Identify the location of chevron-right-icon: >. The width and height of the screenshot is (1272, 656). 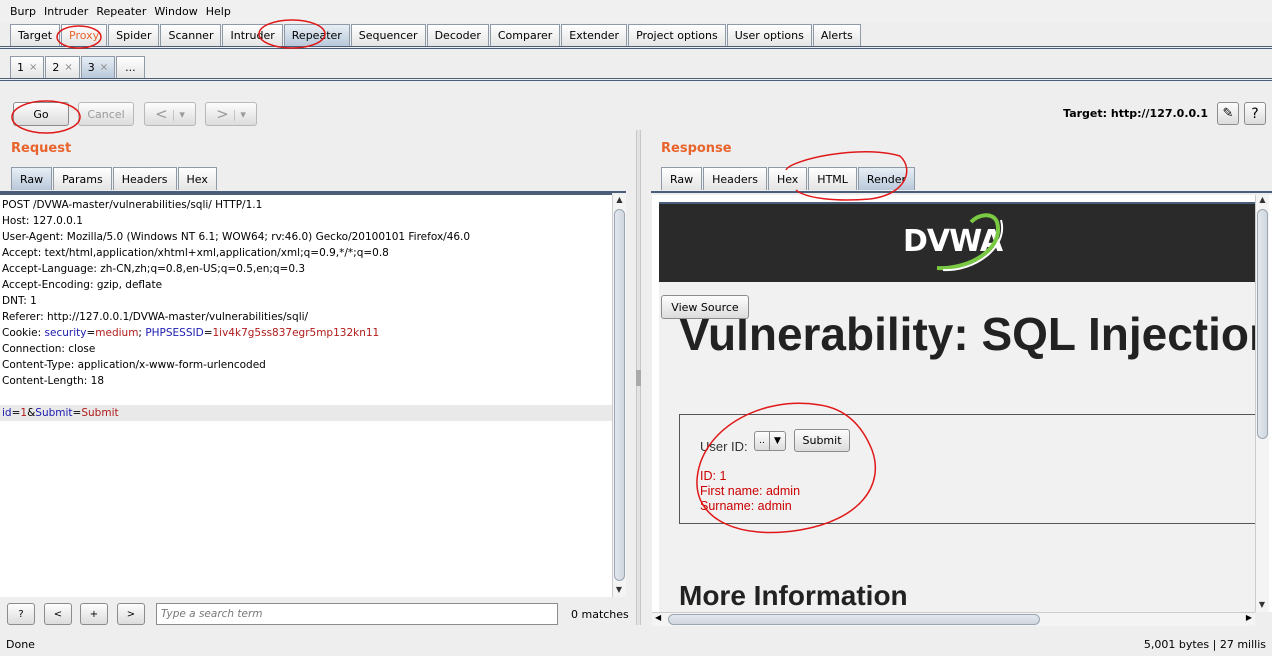
(222, 114).